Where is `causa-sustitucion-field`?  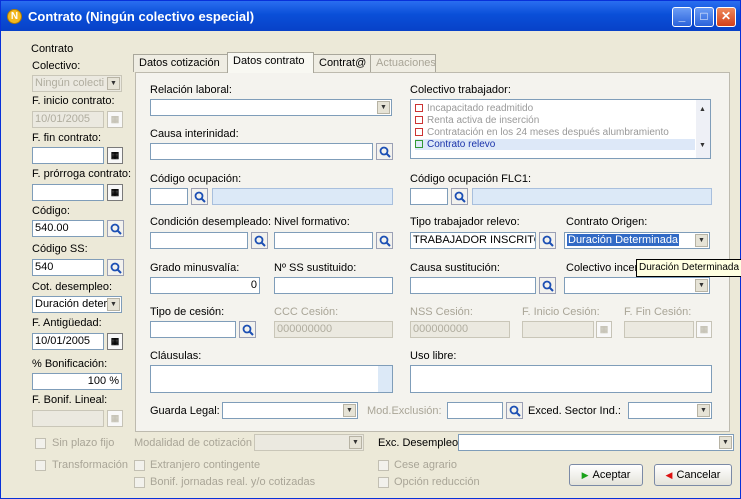 causa-sustitucion-field is located at coordinates (473, 285).